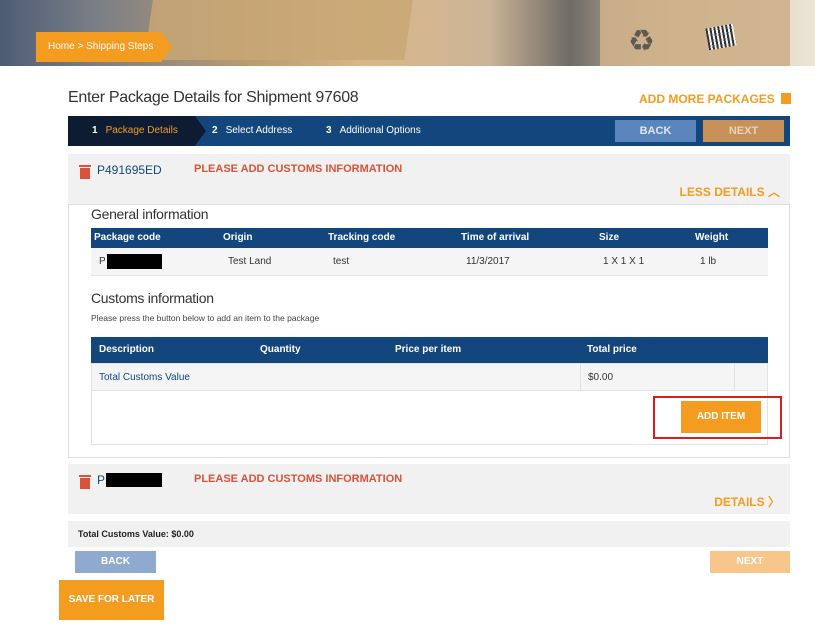 Image resolution: width=815 pixels, height=629 pixels. Describe the element at coordinates (429, 534) in the screenshot. I see `total-customs-bar: Total Customs Value: $0.00` at that location.